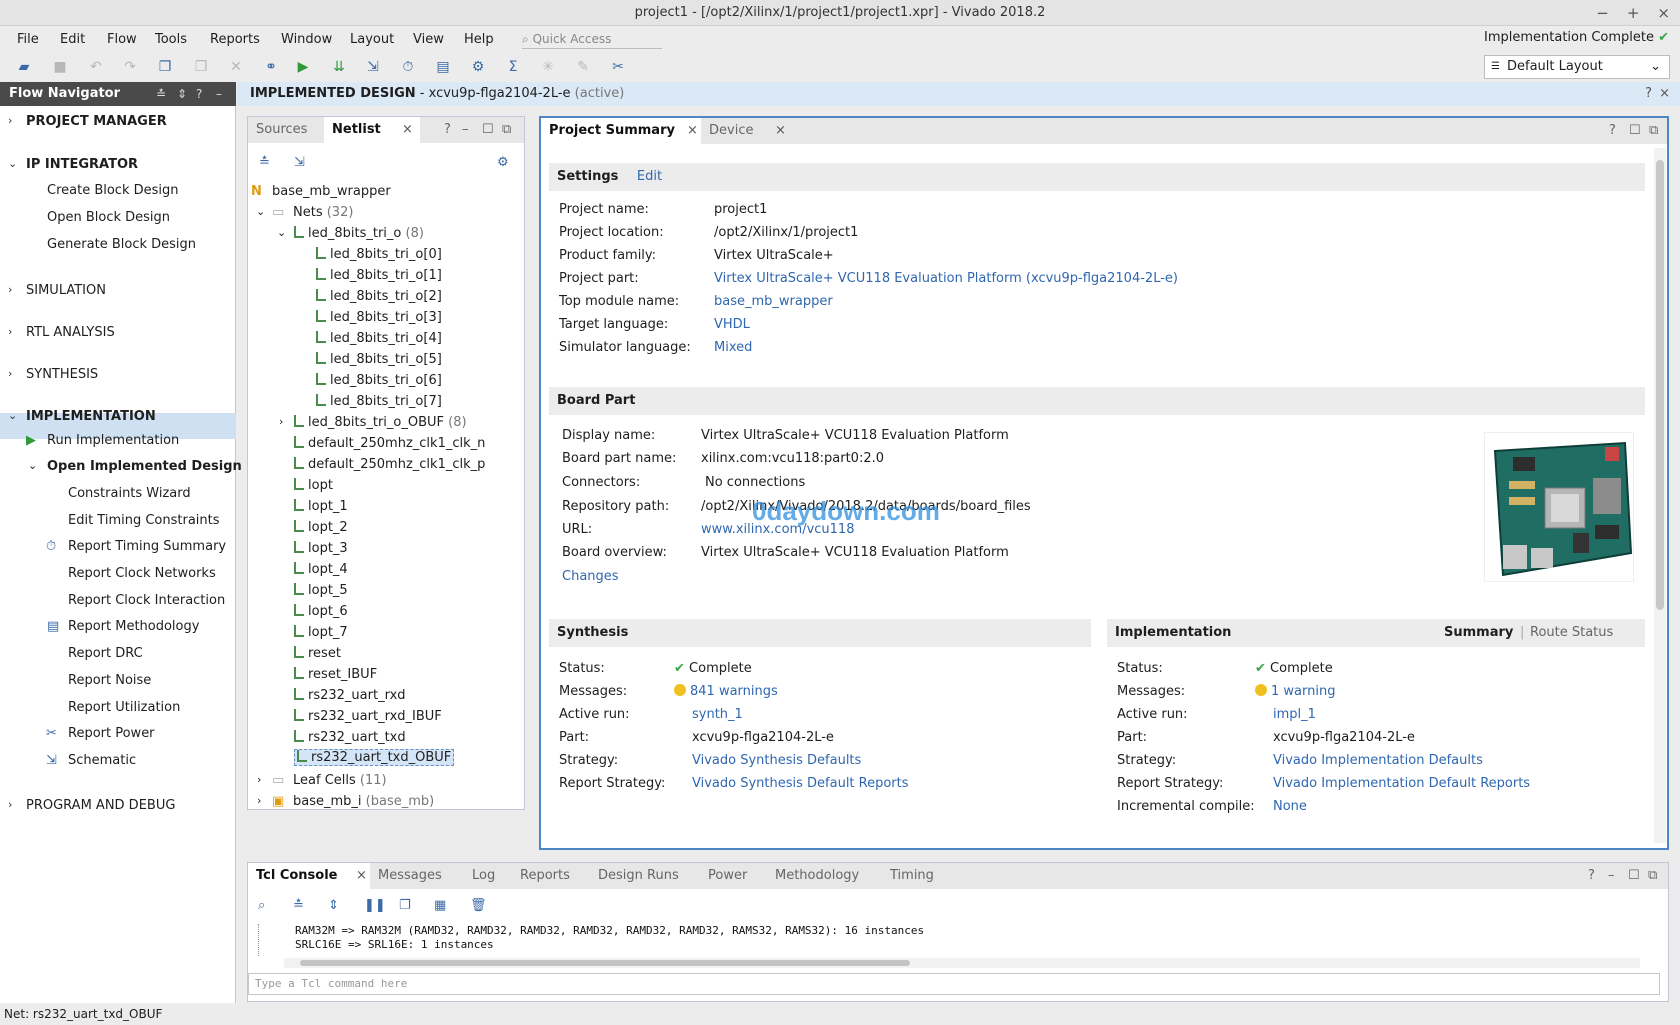 This screenshot has width=1680, height=1025. I want to click on menu-file: File, so click(28, 39).